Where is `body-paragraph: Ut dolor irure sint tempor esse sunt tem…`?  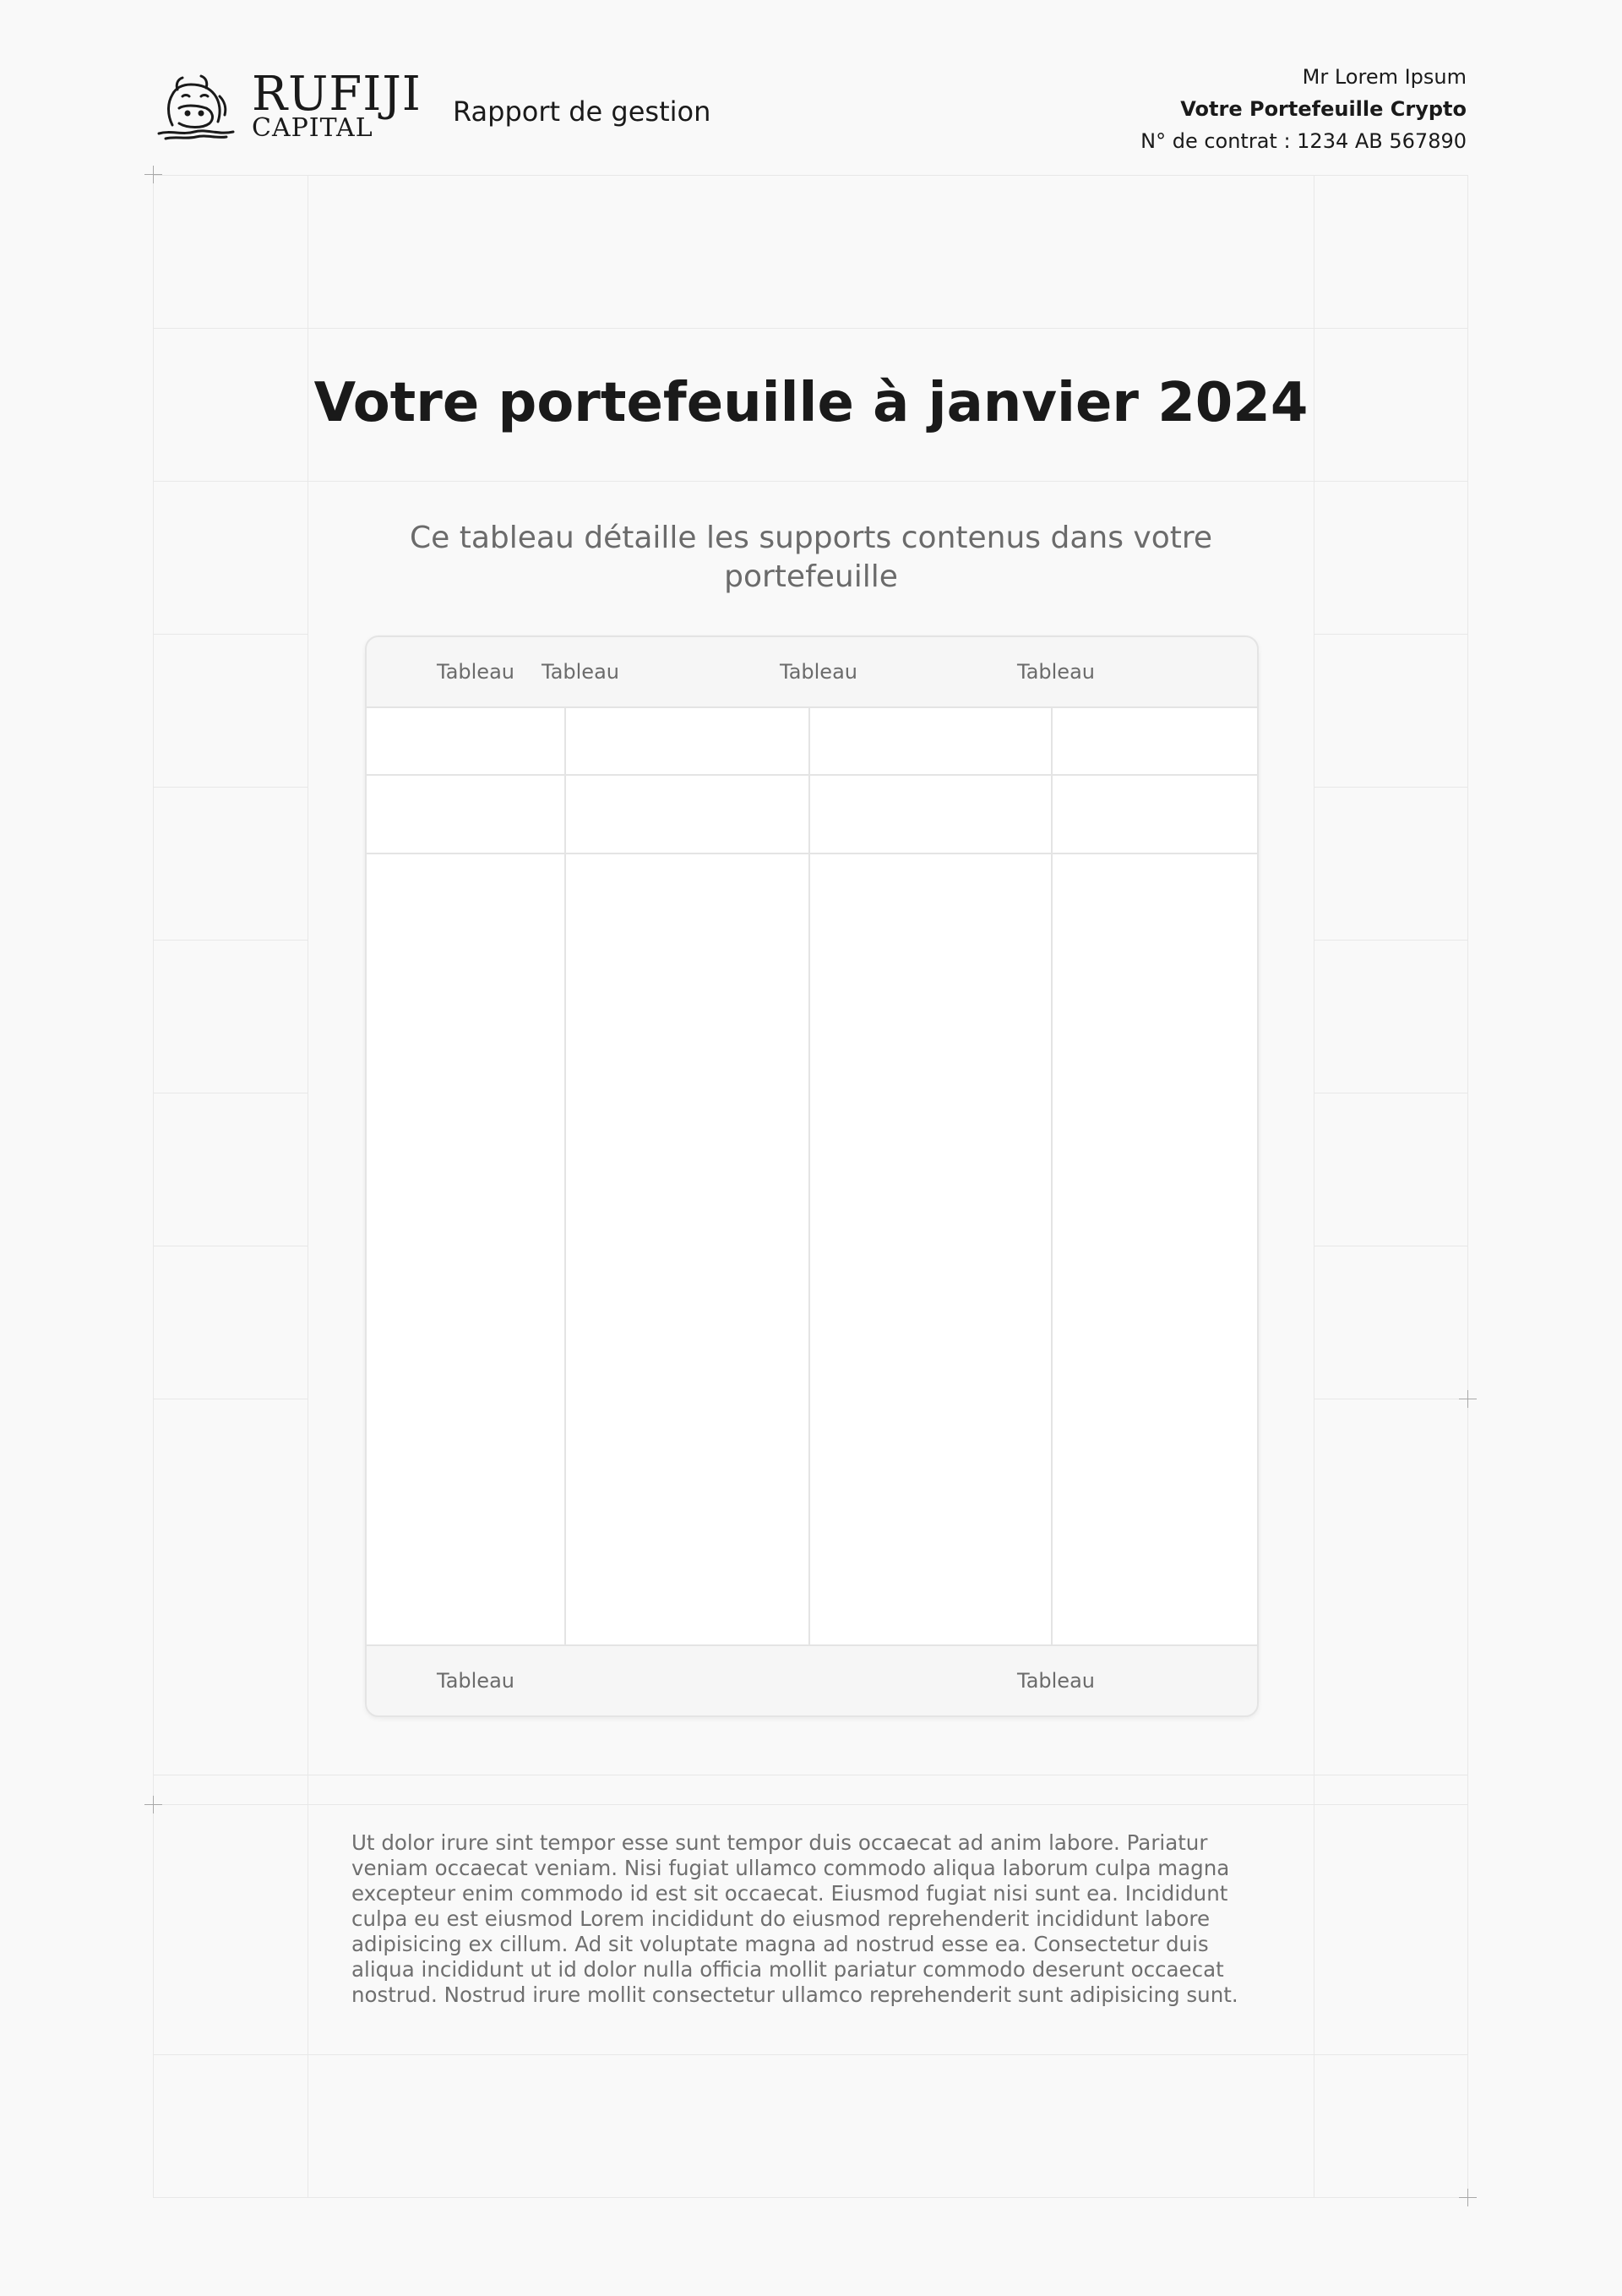 body-paragraph: Ut dolor irure sint tempor esse sunt tem… is located at coordinates (795, 1919).